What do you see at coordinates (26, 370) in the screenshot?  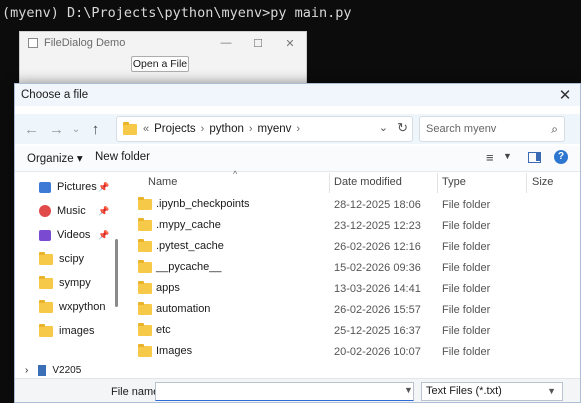 I see `expand-chevron-icon: ›` at bounding box center [26, 370].